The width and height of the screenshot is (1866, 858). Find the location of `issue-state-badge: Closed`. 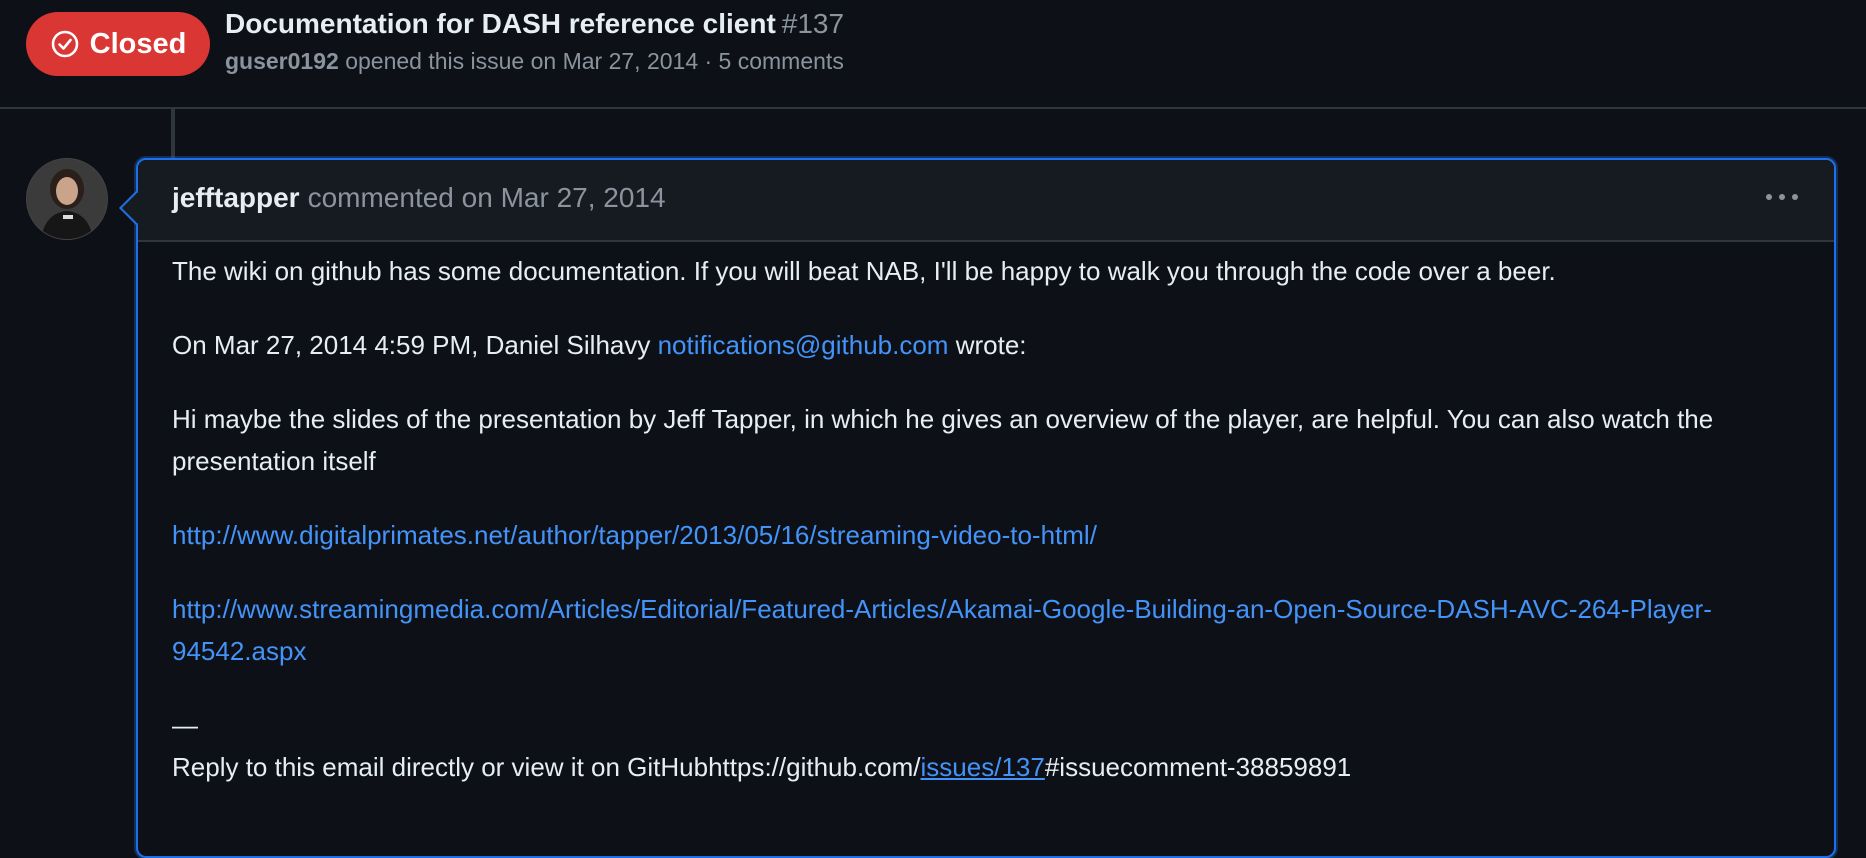

issue-state-badge: Closed is located at coordinates (118, 44).